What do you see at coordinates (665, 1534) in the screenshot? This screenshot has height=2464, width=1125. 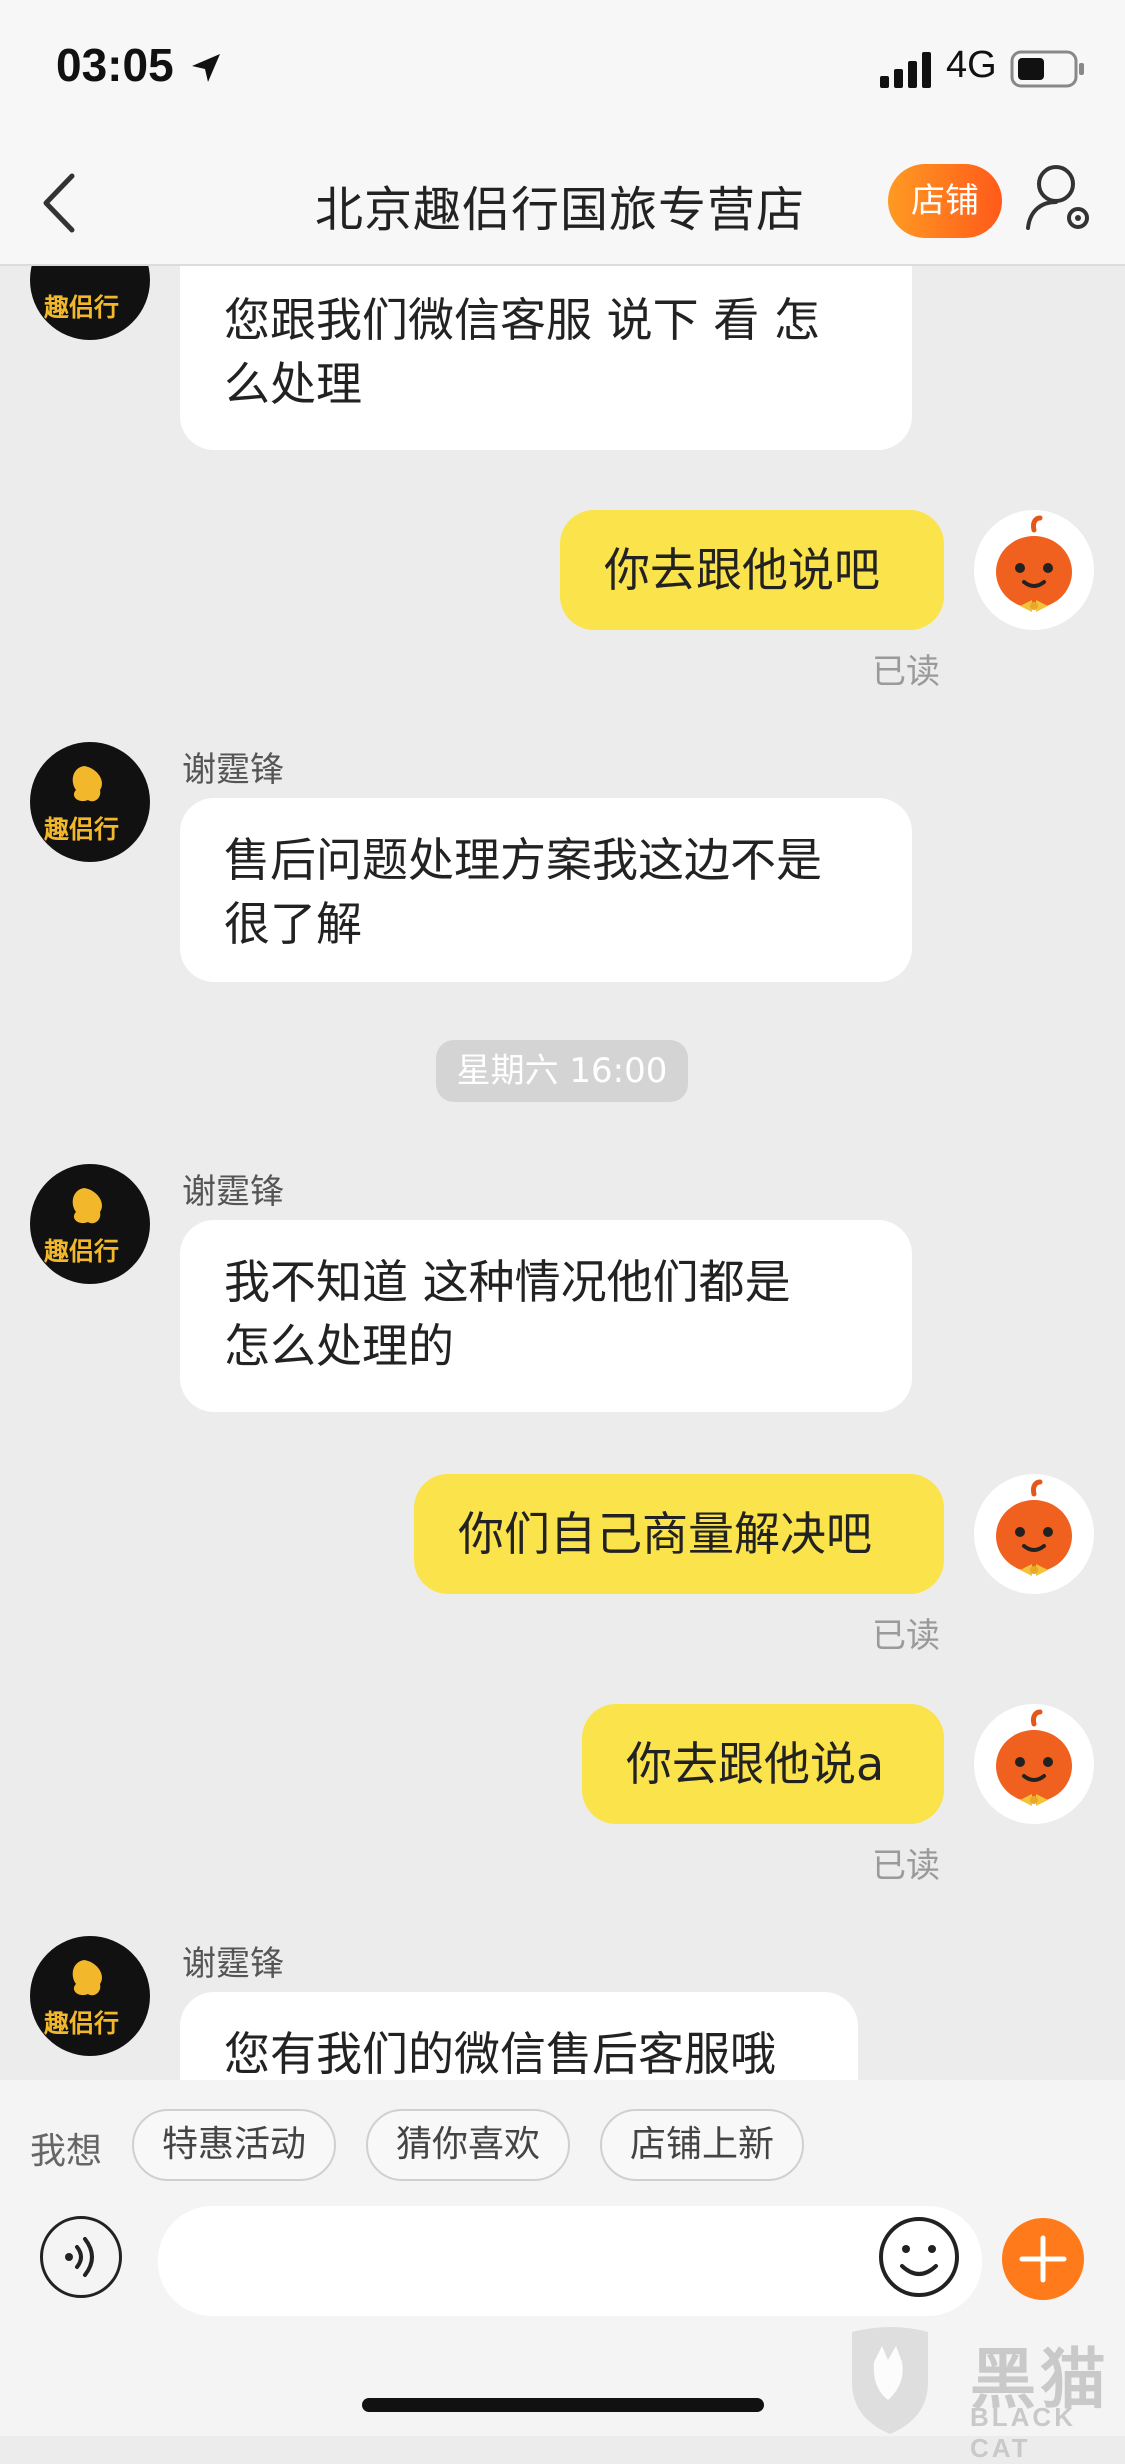 I see `message-text: 你们自己商量解决吧` at bounding box center [665, 1534].